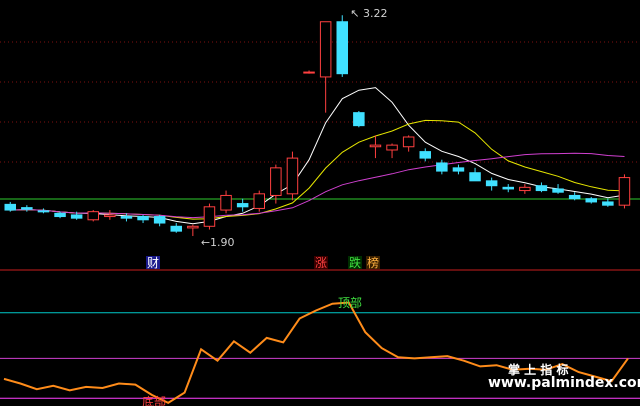 The height and width of the screenshot is (406, 640). I want to click on marker-badge: 跌, so click(355, 262).